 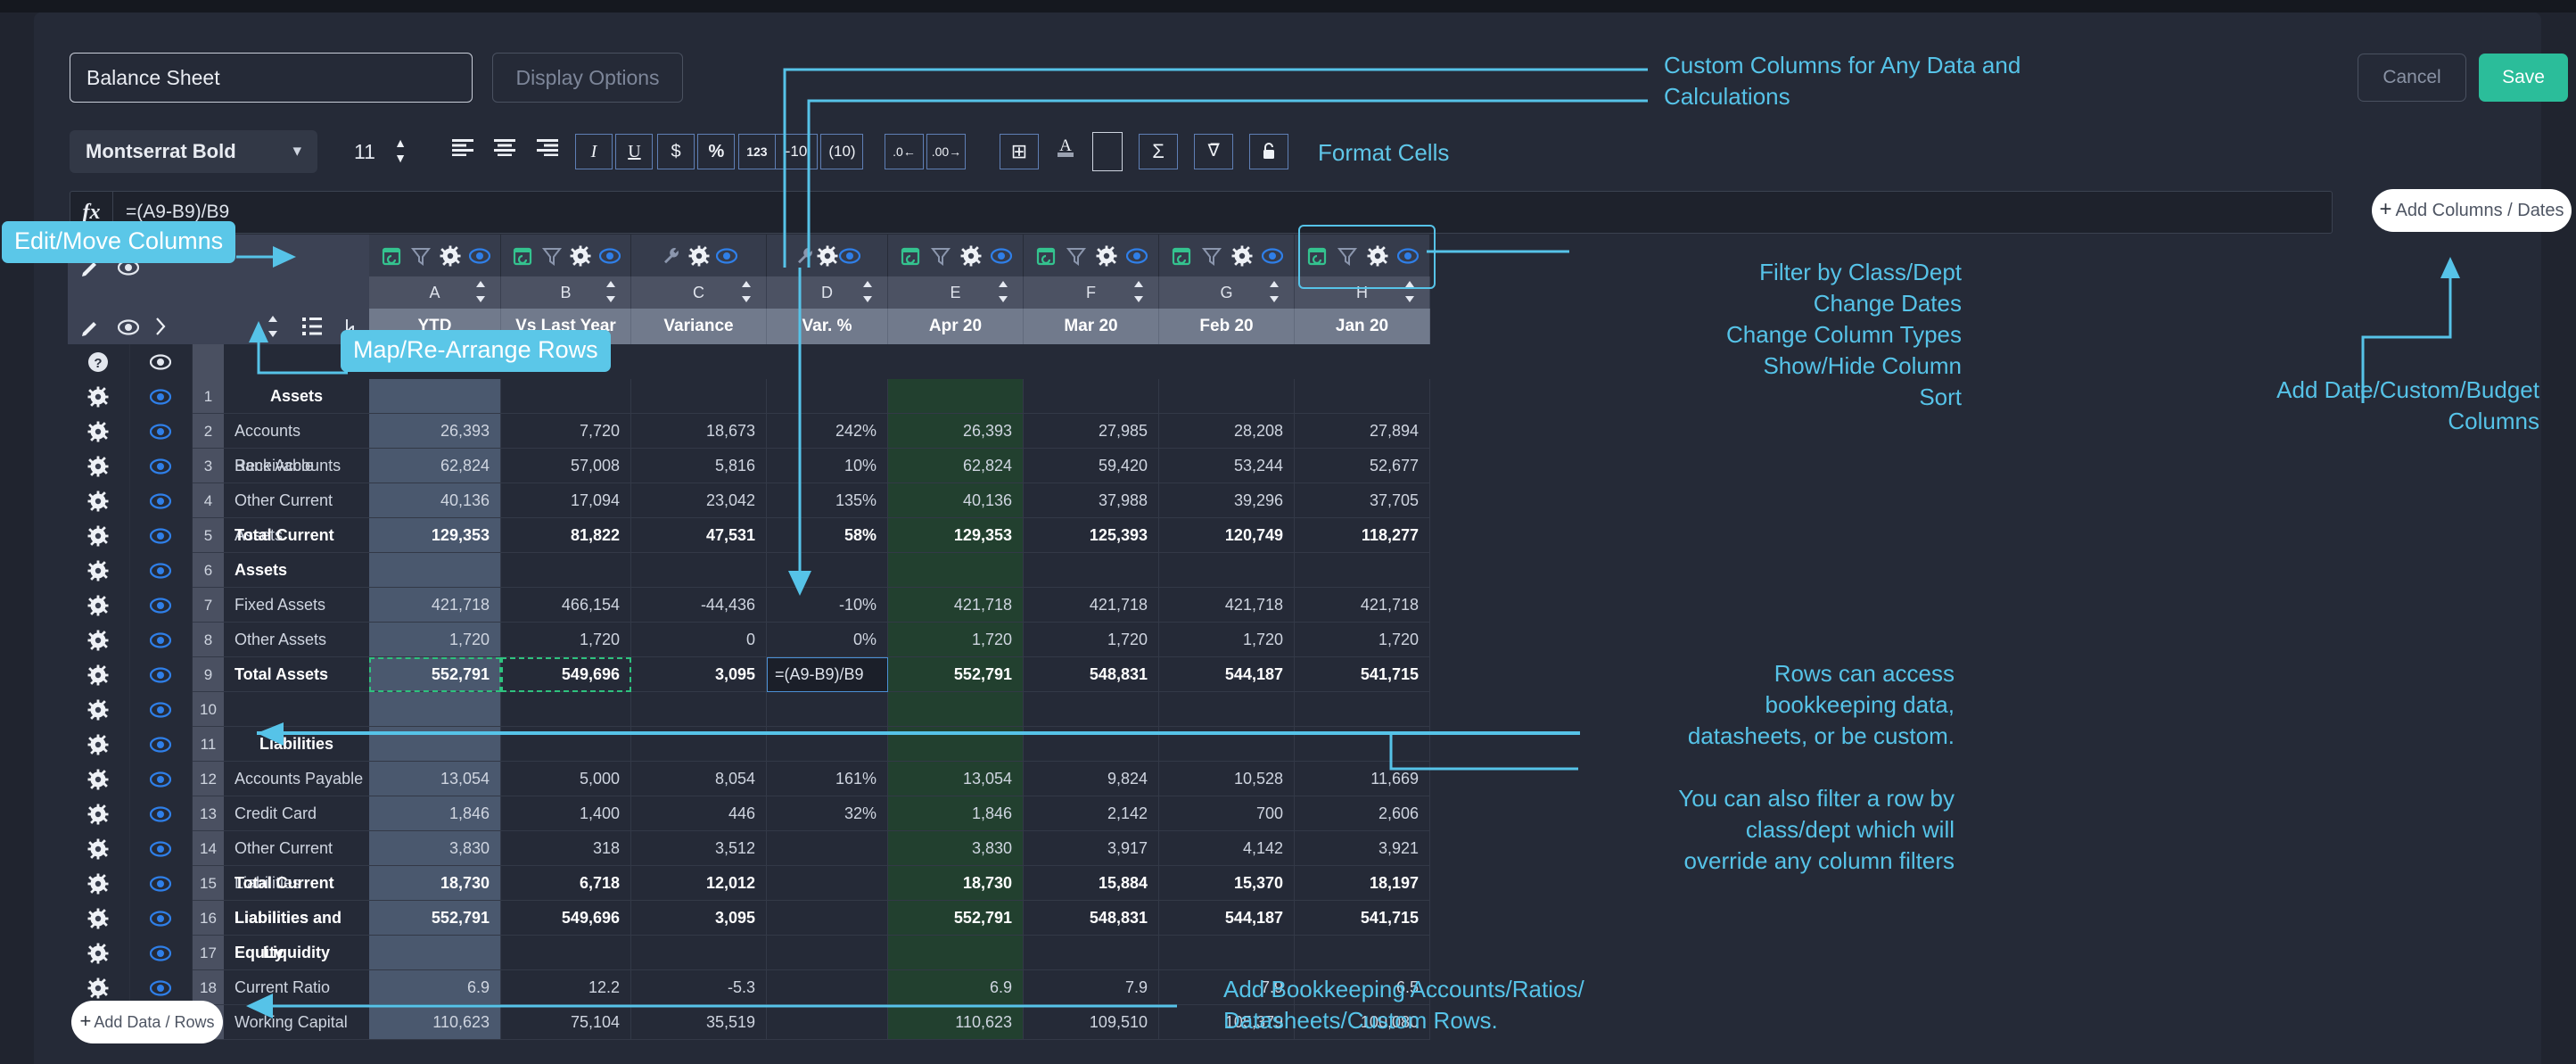 I want to click on row-label: Current Ratio, so click(x=296, y=988).